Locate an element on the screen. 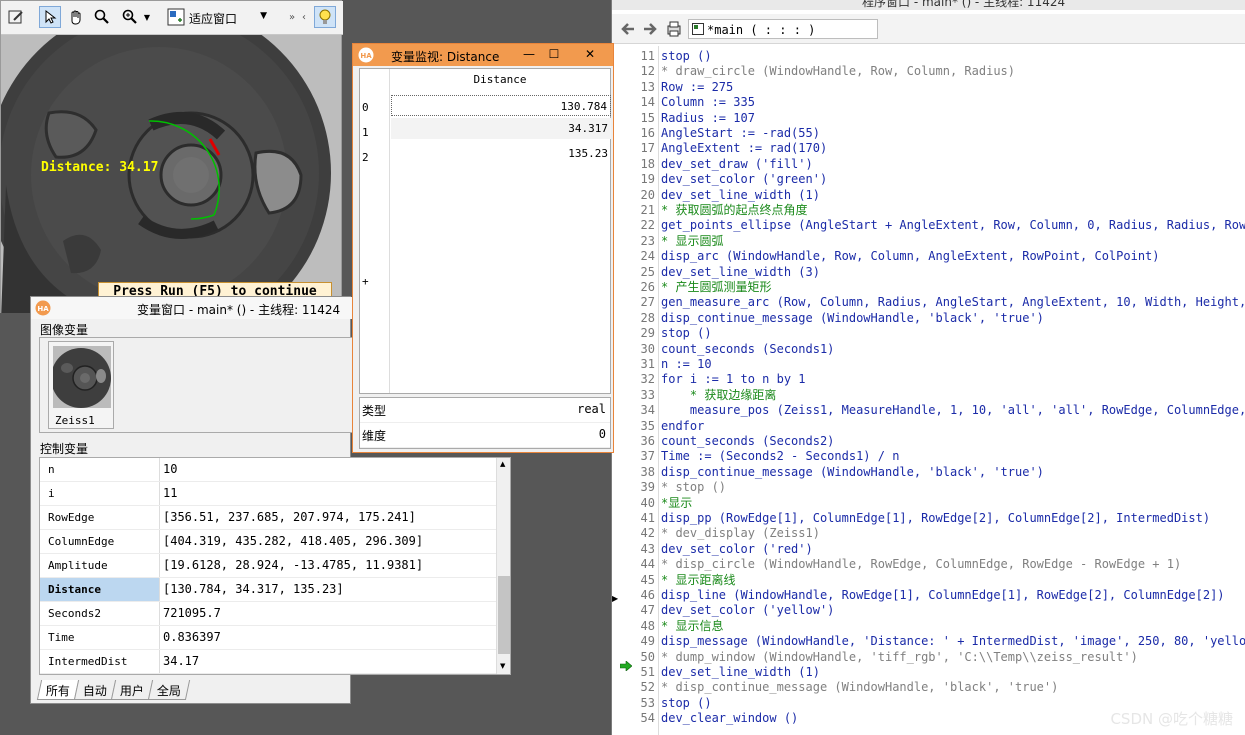 The image size is (1245, 735). code-line: * stop () is located at coordinates (693, 487).